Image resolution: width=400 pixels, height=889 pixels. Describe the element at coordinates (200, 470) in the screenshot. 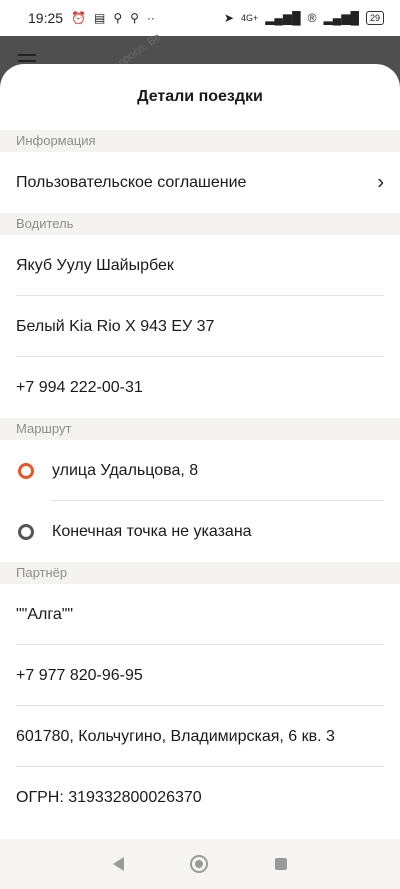

I see `route-start: улица Удальцова, 8` at that location.